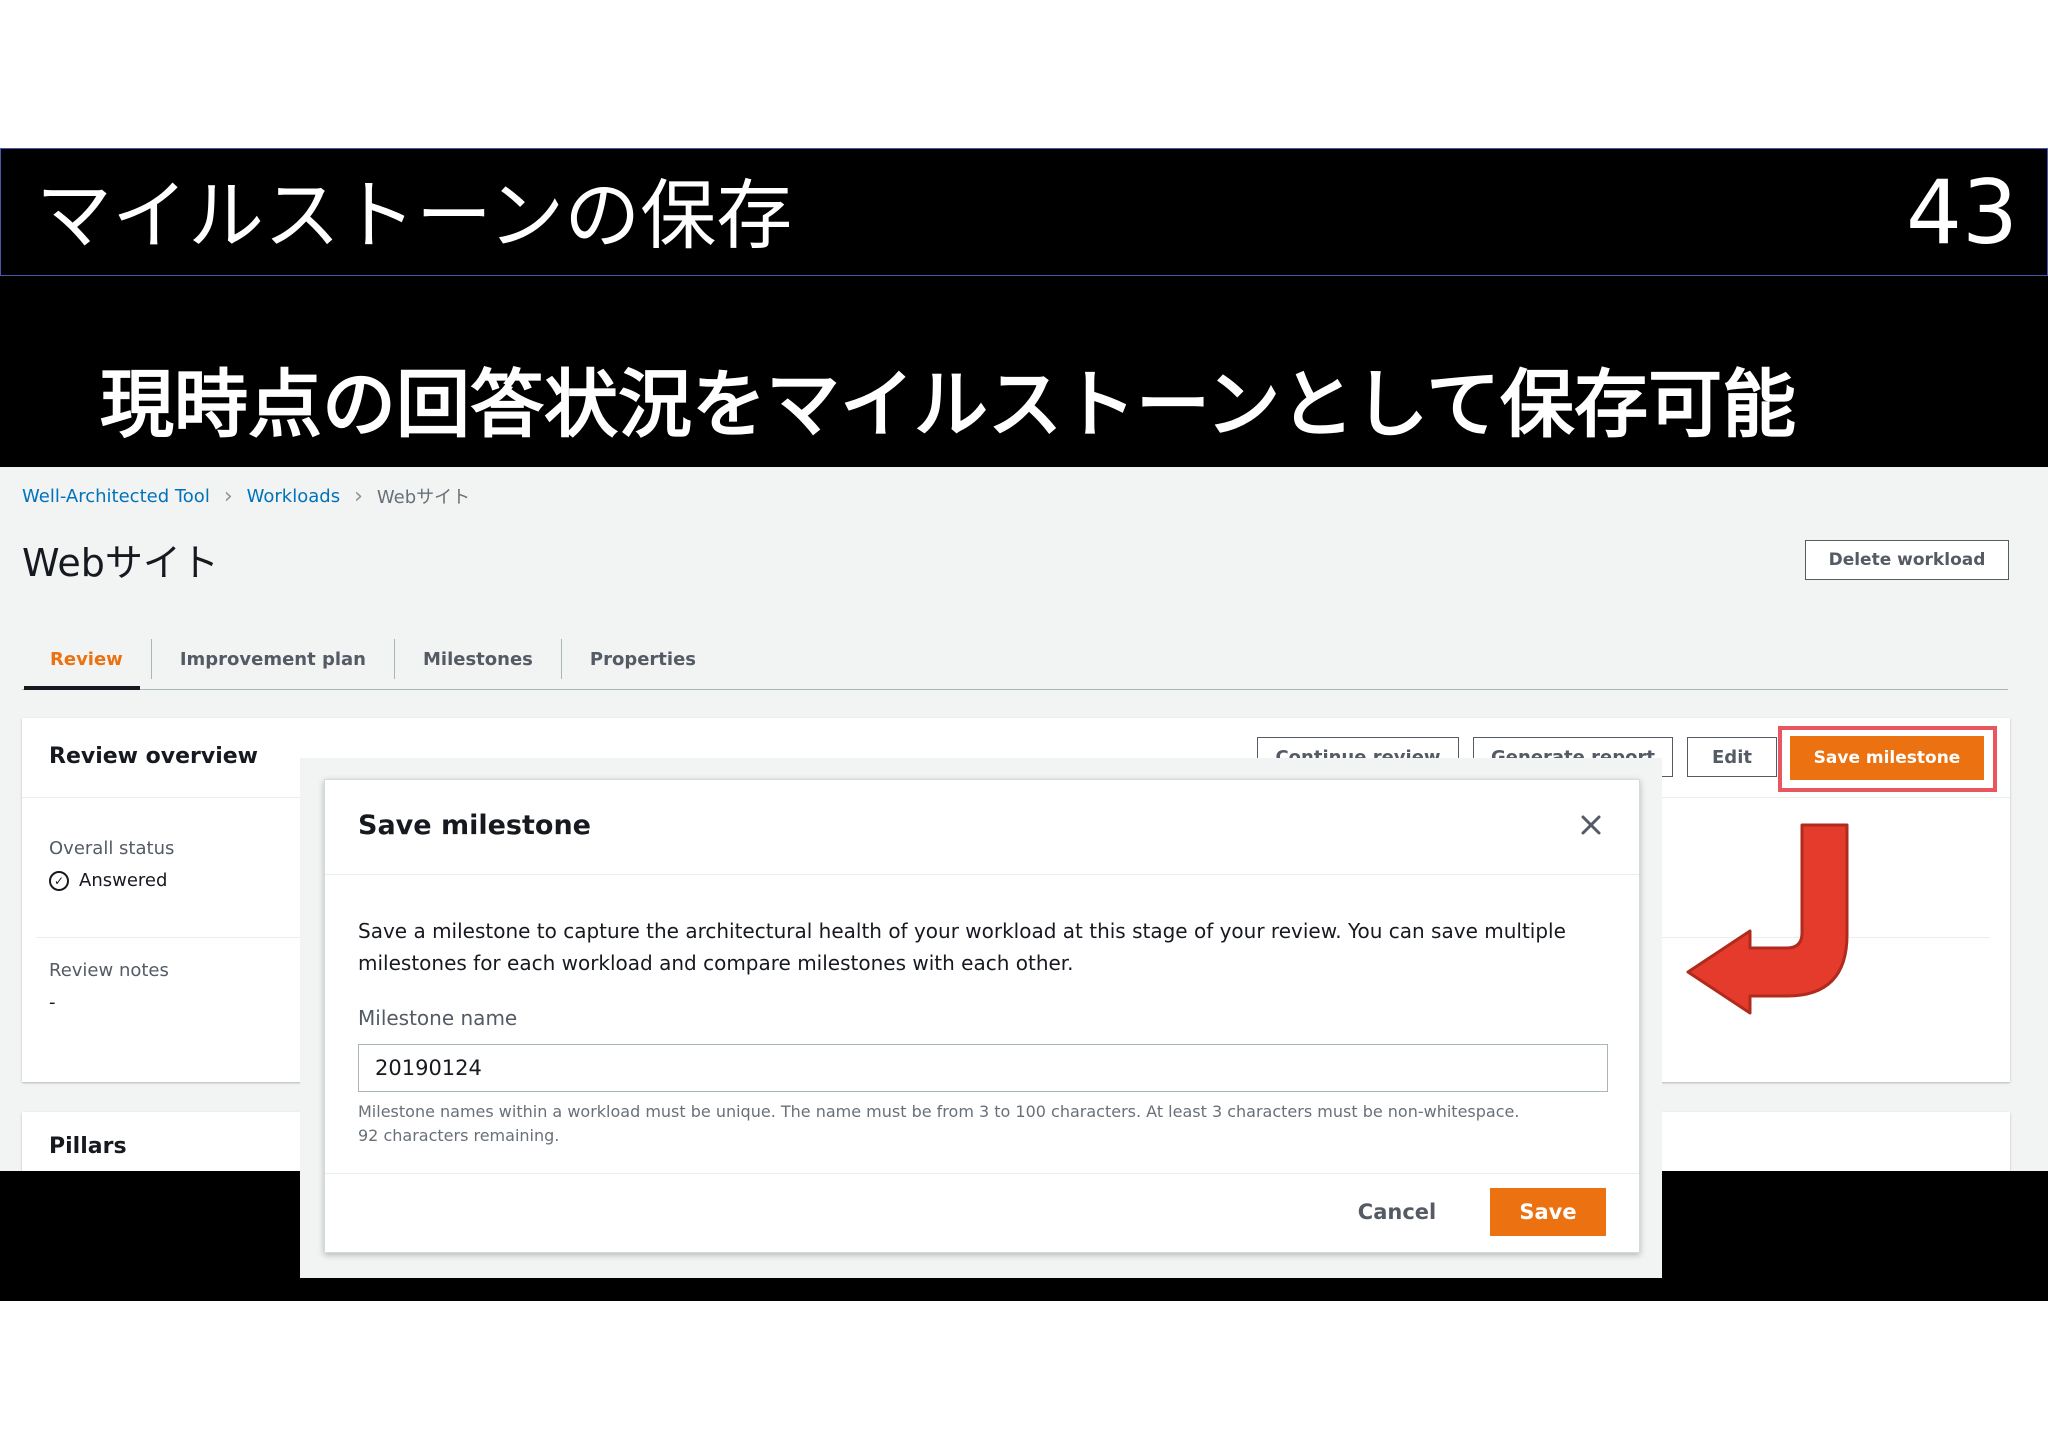  Describe the element at coordinates (1907, 560) in the screenshot. I see `delete-workload-button: Delete workload` at that location.